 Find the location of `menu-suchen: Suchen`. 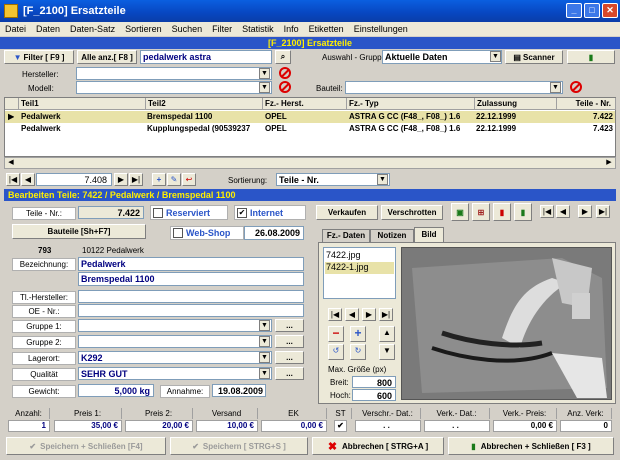

menu-suchen: Suchen is located at coordinates (187, 29).